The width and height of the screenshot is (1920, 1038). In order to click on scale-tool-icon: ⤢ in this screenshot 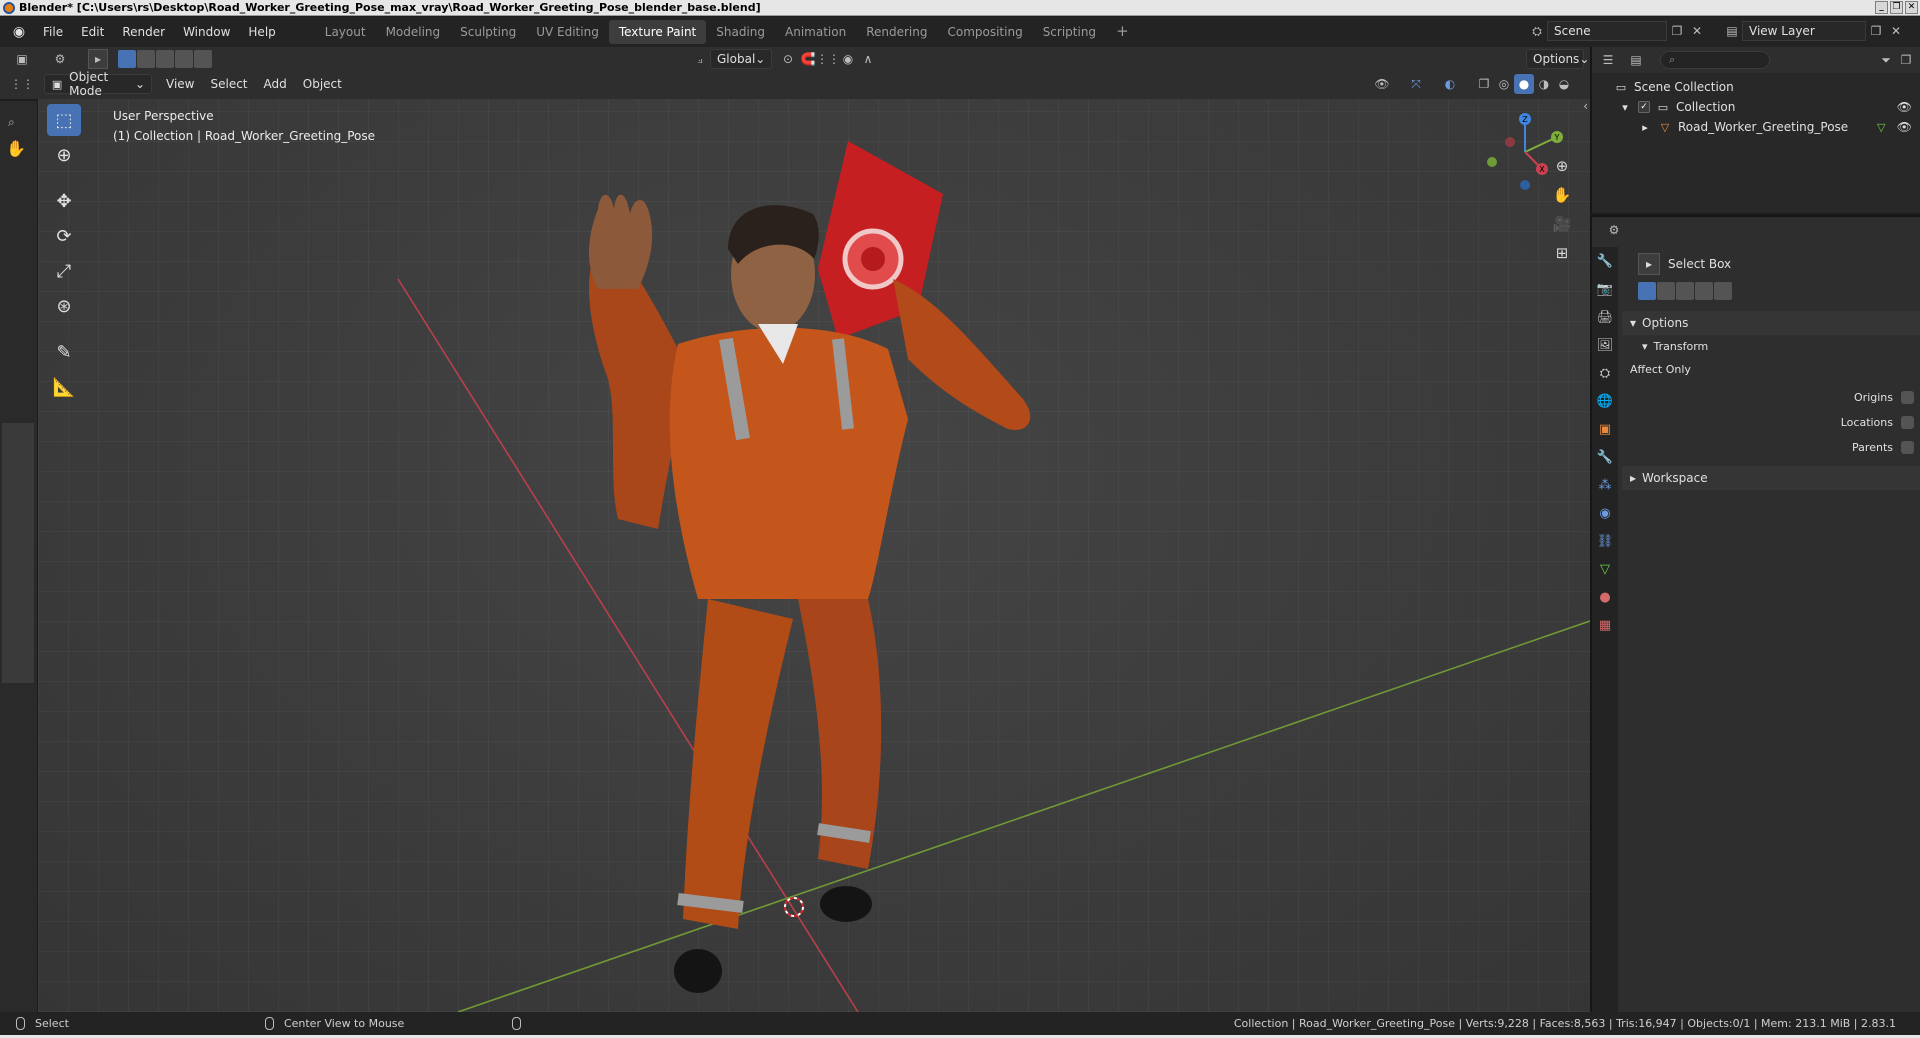, I will do `click(64, 271)`.